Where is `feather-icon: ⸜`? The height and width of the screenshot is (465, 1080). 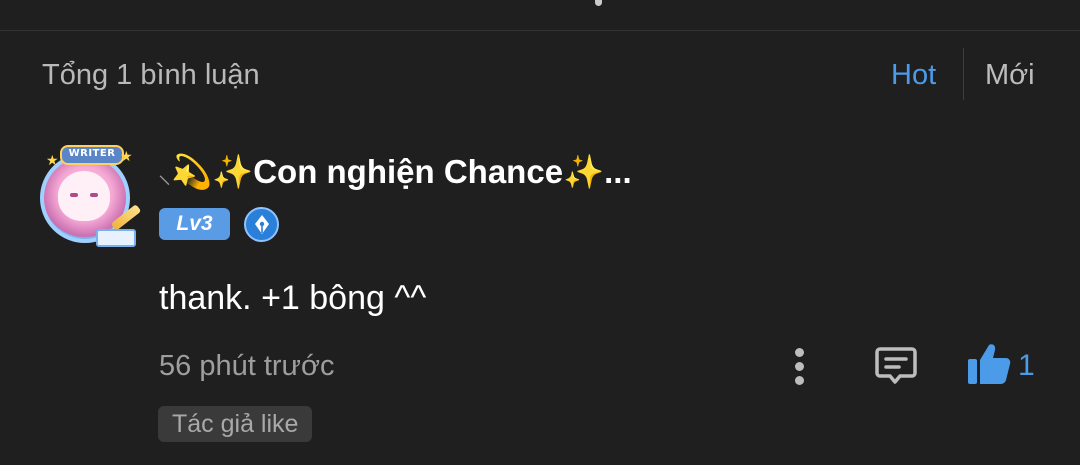 feather-icon: ⸜ is located at coordinates (165, 174).